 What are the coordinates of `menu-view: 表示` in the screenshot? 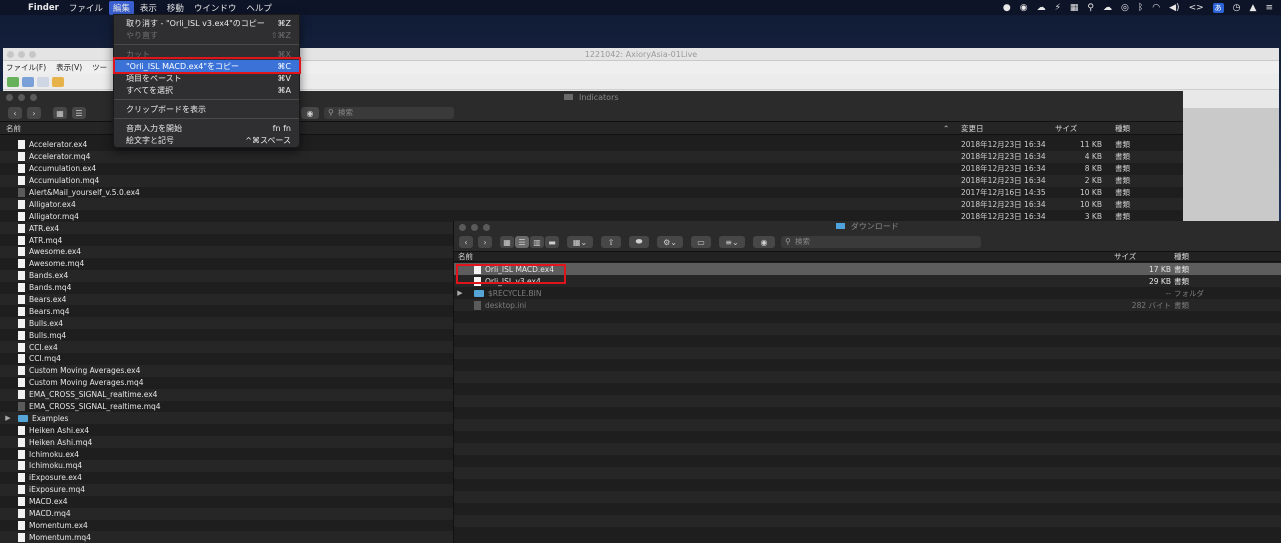 It's located at (148, 8).